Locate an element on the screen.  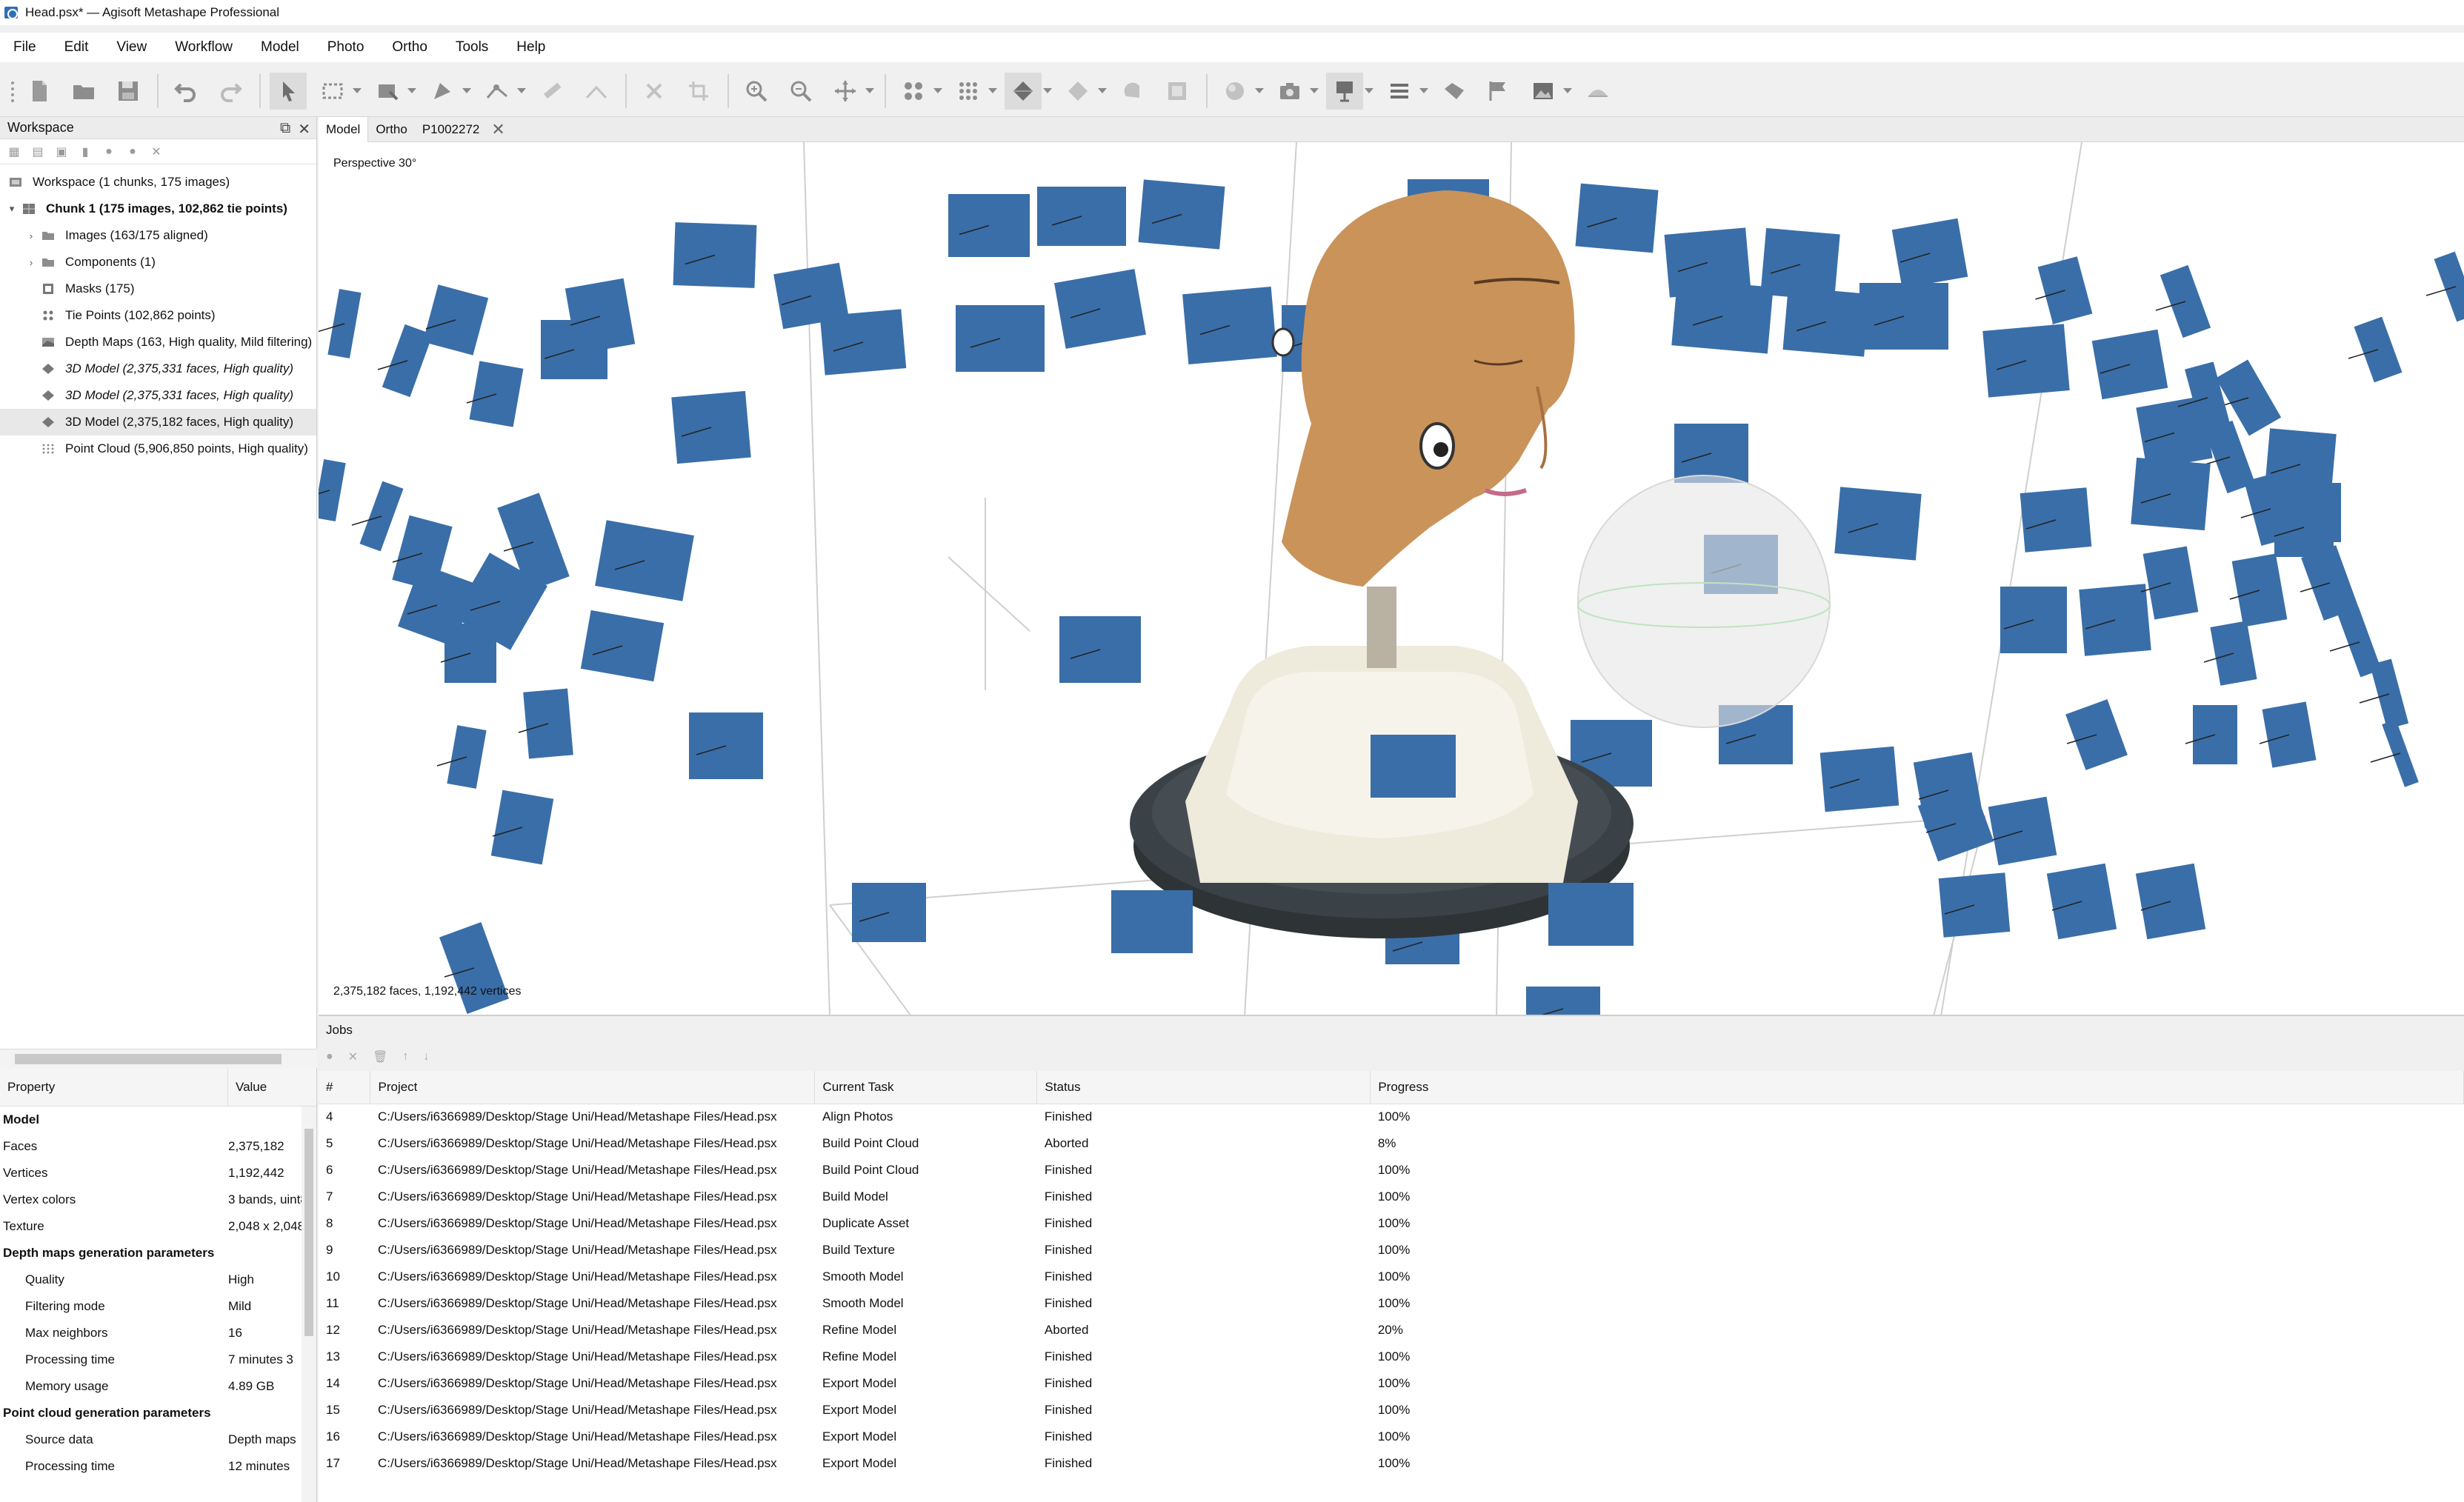
menu-workflow: Workflow is located at coordinates (204, 47).